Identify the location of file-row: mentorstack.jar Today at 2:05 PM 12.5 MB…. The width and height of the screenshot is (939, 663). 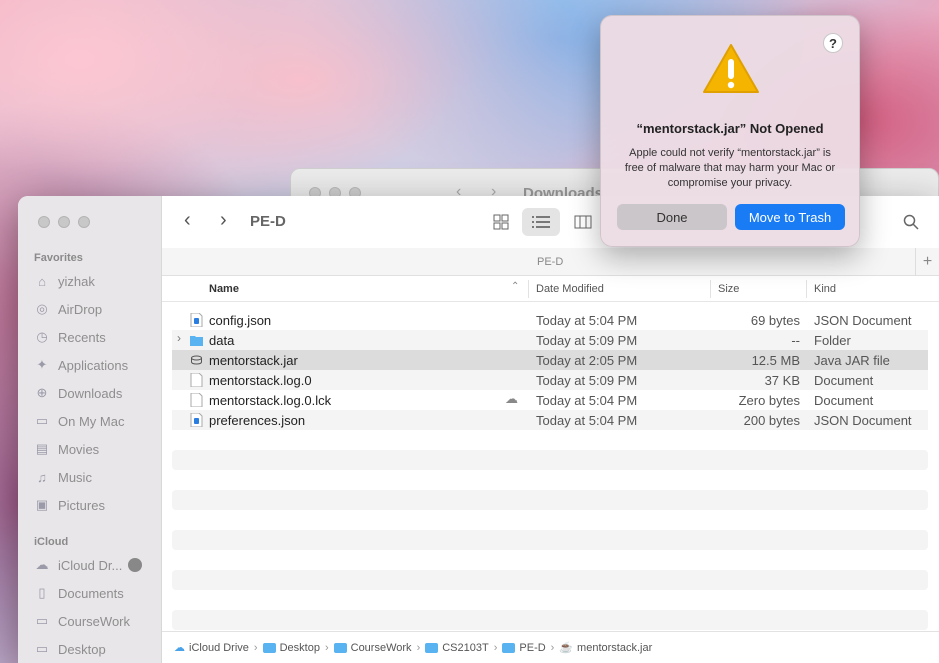
(550, 360).